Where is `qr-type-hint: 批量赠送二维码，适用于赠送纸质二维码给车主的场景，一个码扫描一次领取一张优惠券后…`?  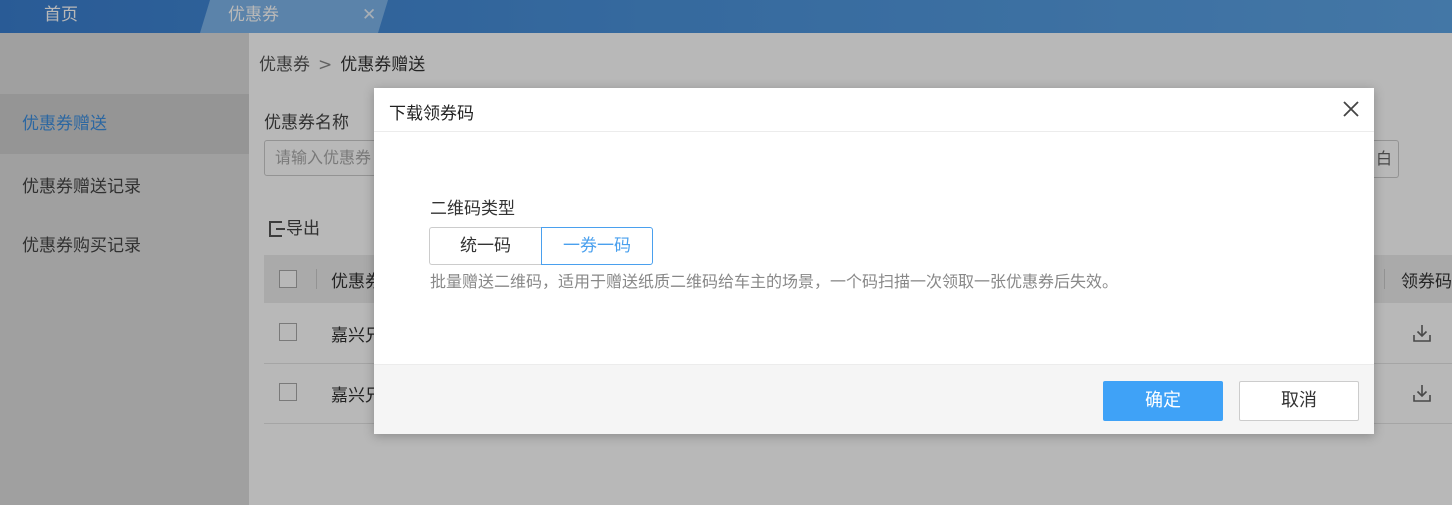
qr-type-hint: 批量赠送二维码，适用于赠送纸质二维码给车主的场景，一个码扫描一次领取一张优惠券后… is located at coordinates (774, 281).